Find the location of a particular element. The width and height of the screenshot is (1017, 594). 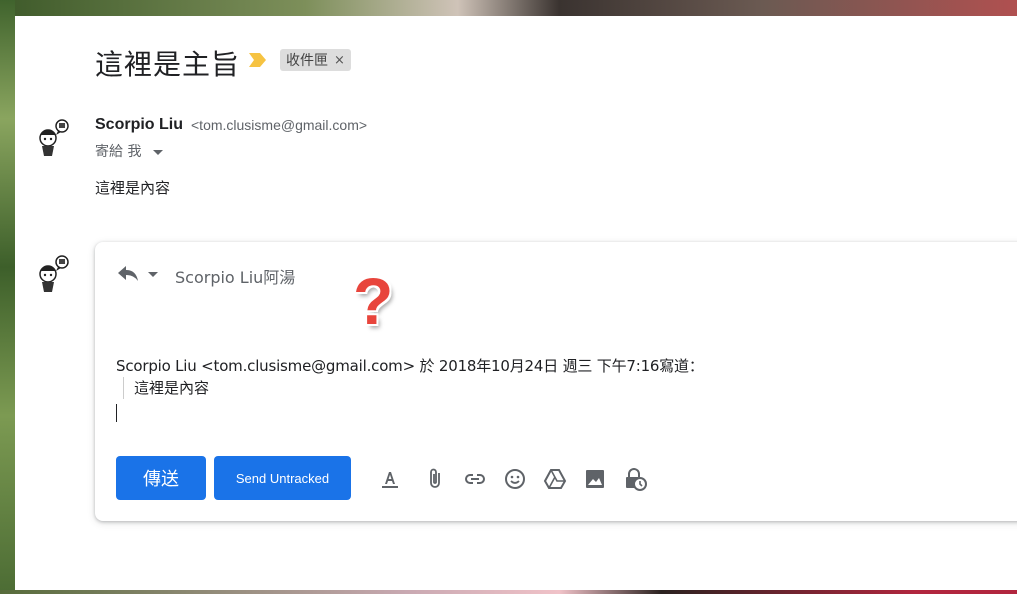

reply-avatar is located at coordinates (54, 274).